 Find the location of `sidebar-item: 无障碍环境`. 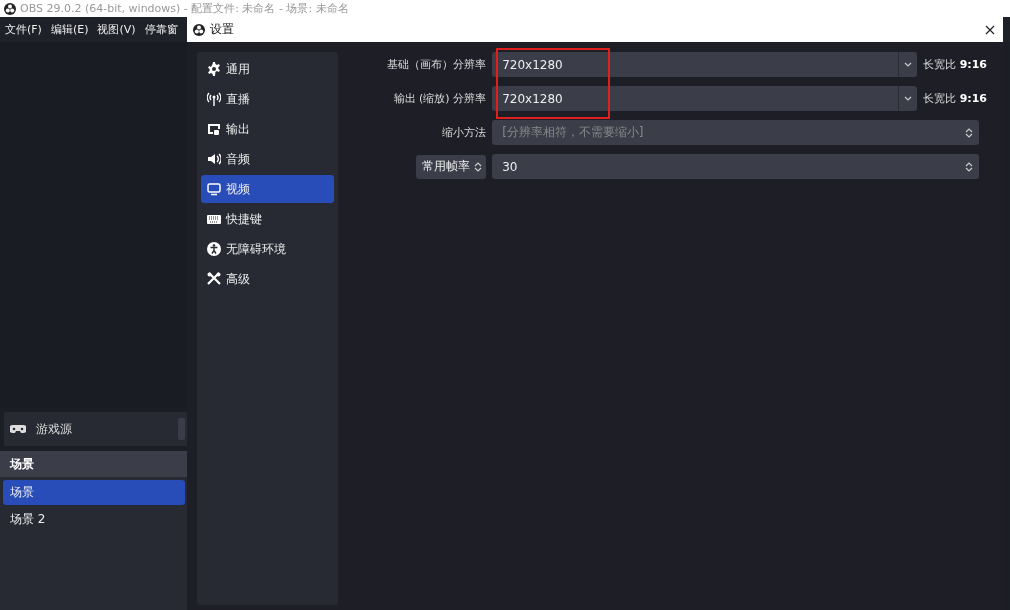

sidebar-item: 无障碍环境 is located at coordinates (268, 249).